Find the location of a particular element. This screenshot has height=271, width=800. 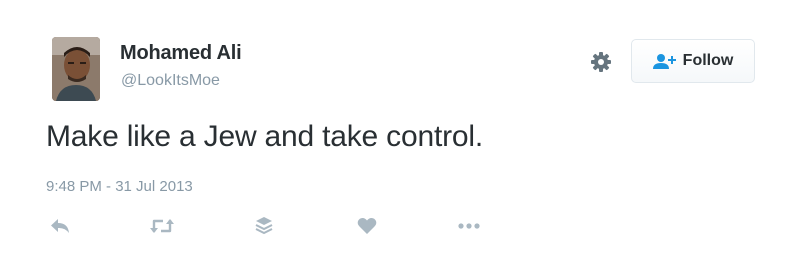

avatar-photo is located at coordinates (76, 69).